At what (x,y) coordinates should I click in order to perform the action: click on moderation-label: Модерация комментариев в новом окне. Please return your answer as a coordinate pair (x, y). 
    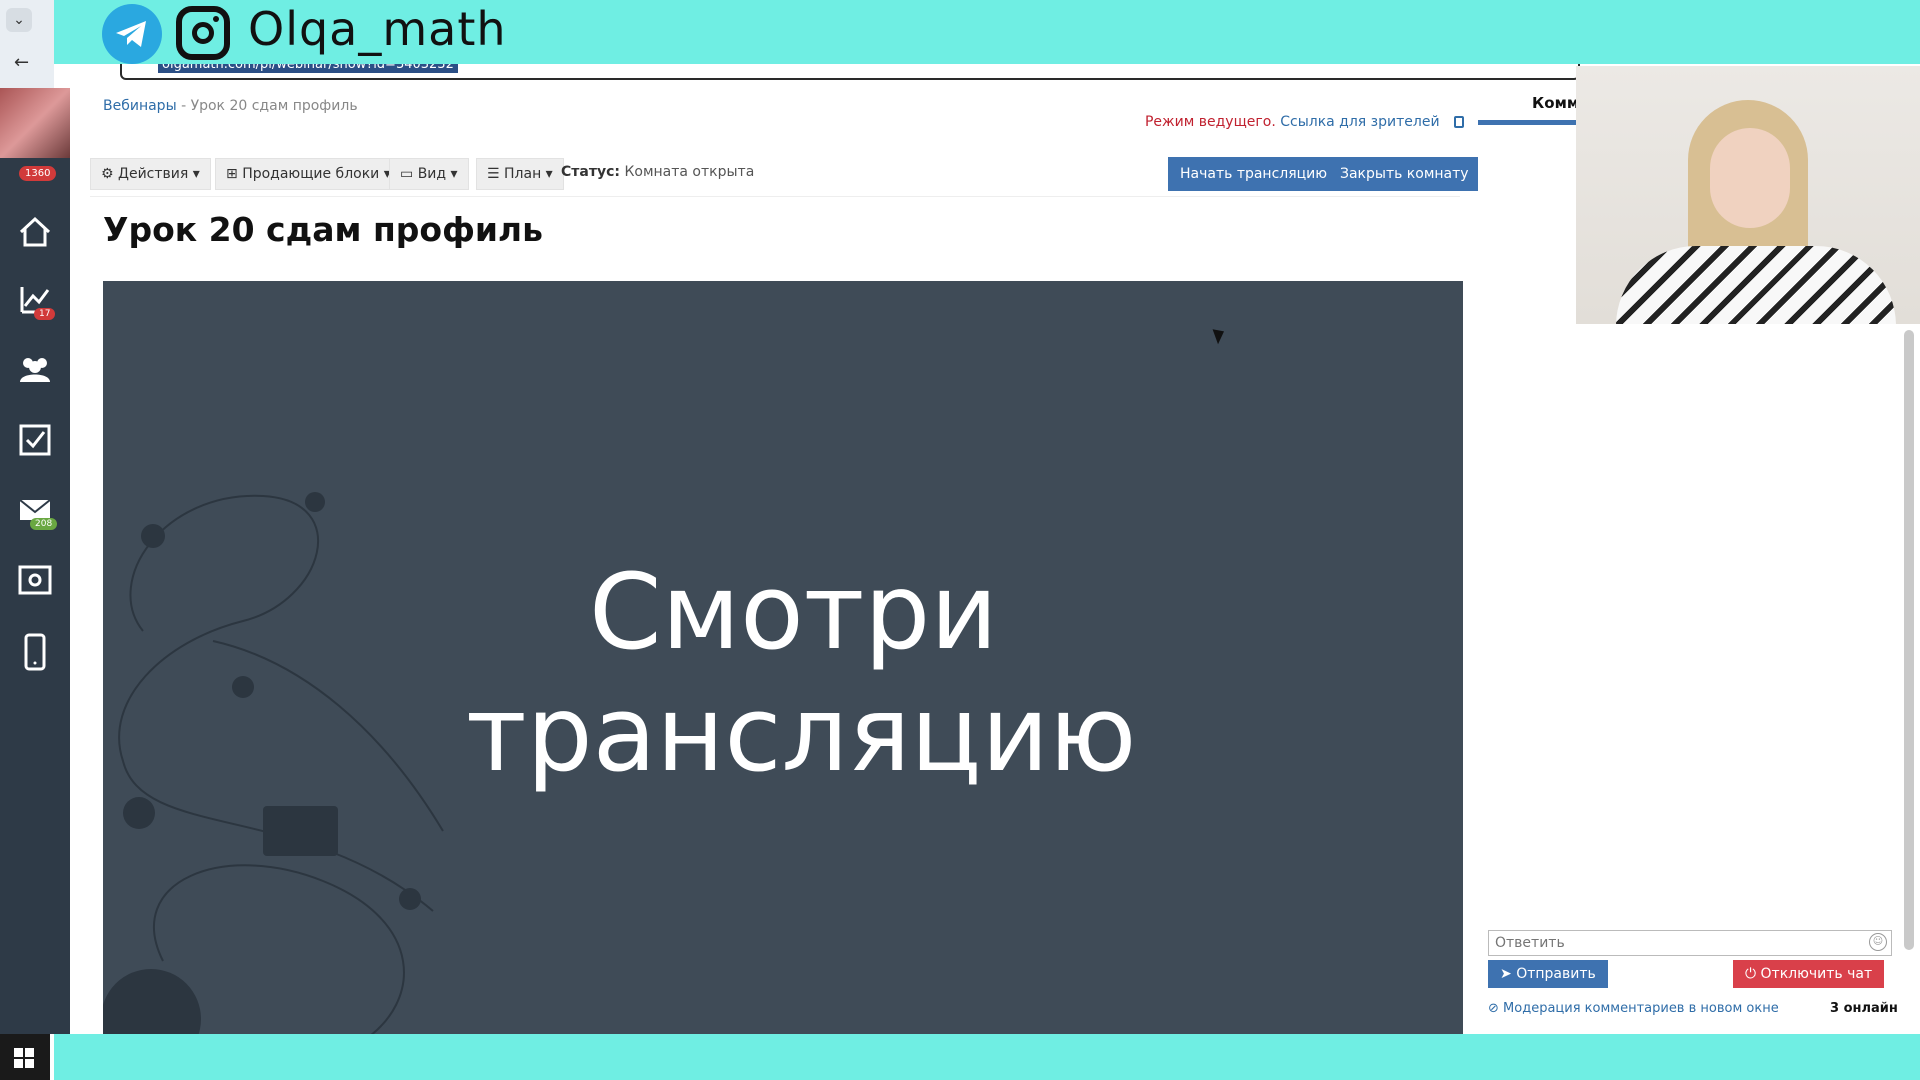
    Looking at the image, I should click on (1641, 1008).